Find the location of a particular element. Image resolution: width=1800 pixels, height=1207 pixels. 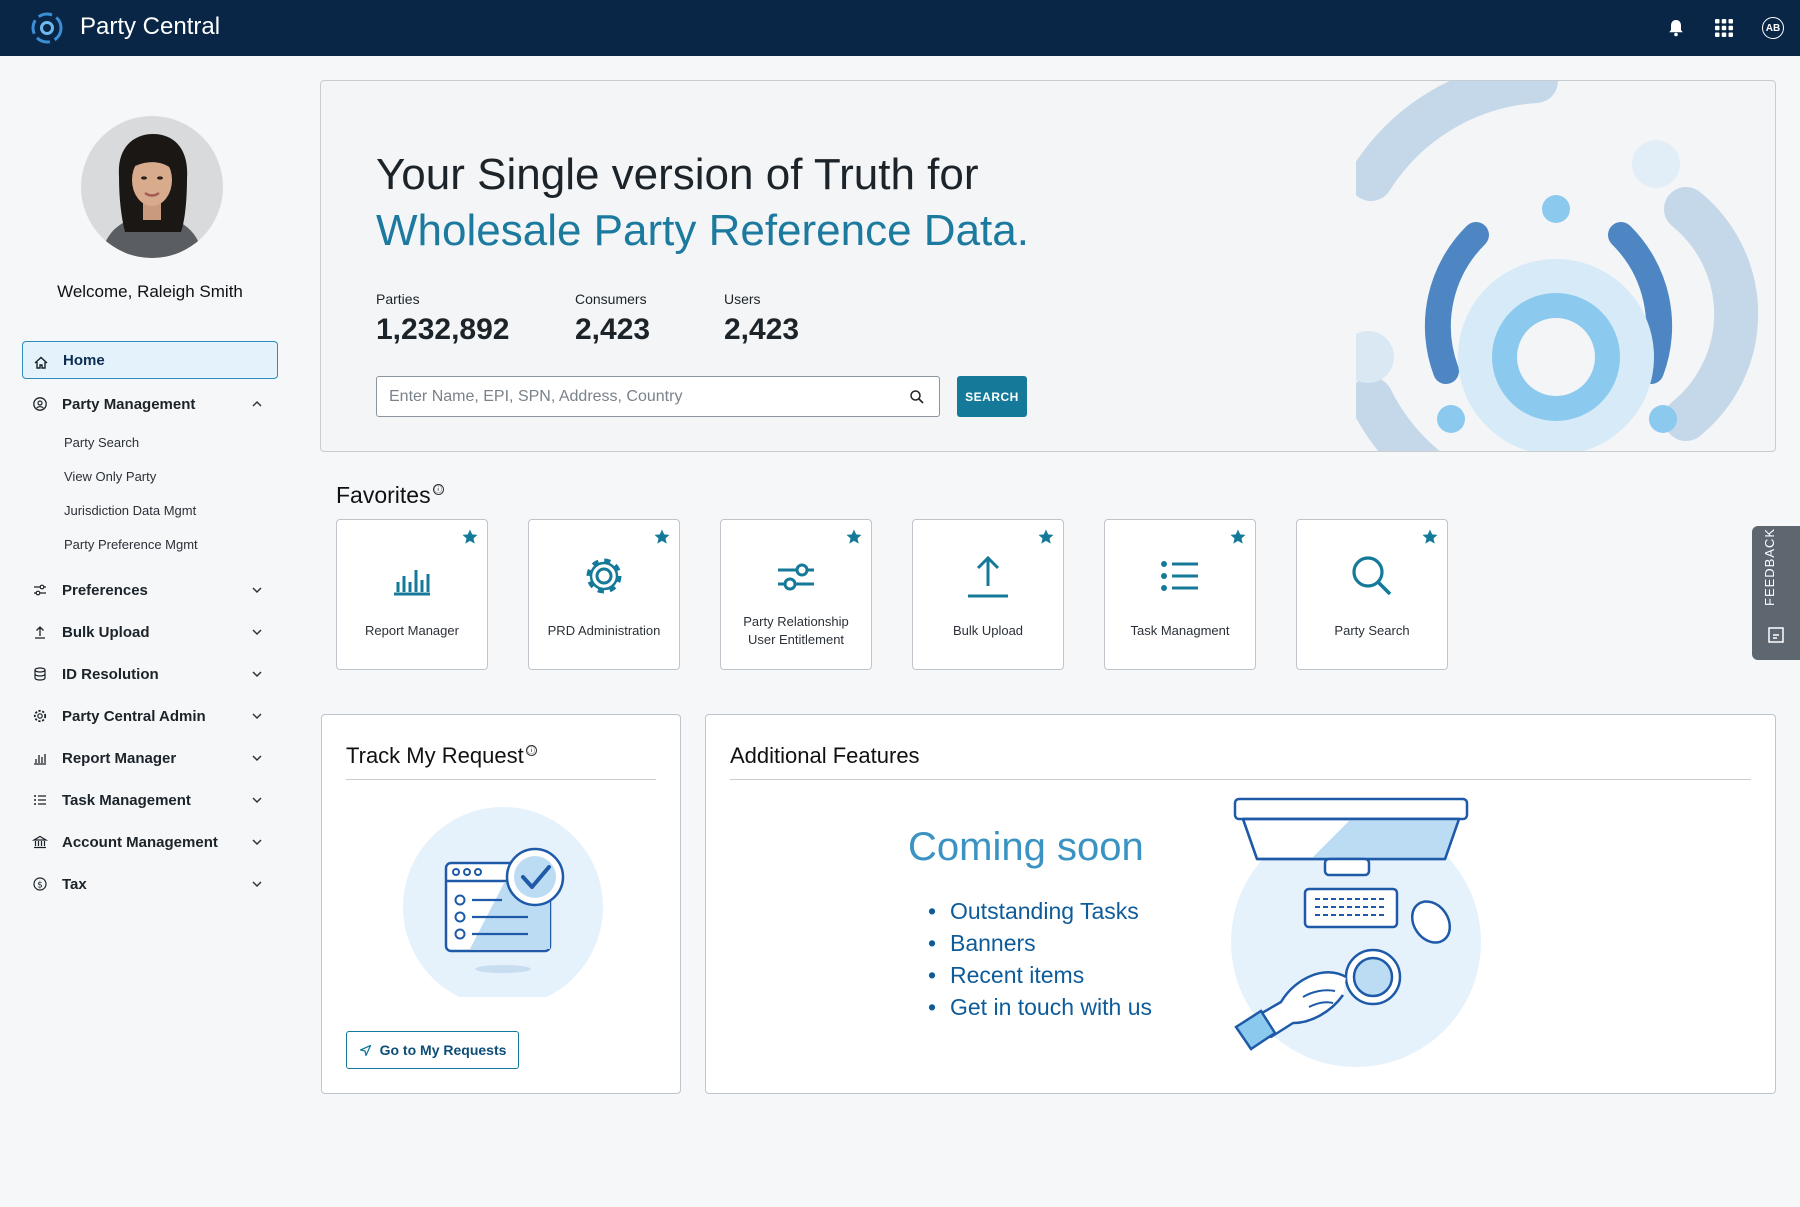

panel-title: Track My Request ⓘ is located at coordinates (441, 756).